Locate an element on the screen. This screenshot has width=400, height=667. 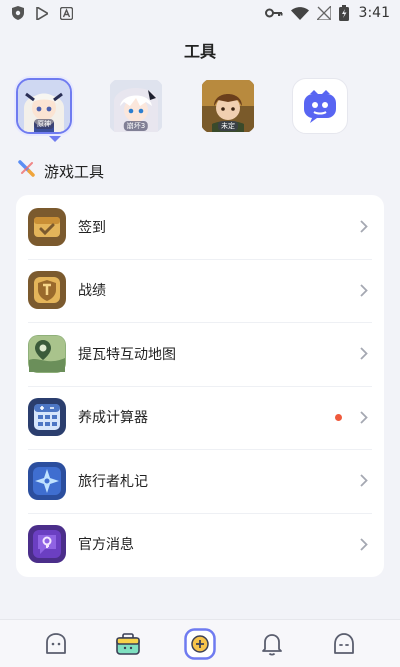
status-bar: 3:41 is located at coordinates (200, 13).